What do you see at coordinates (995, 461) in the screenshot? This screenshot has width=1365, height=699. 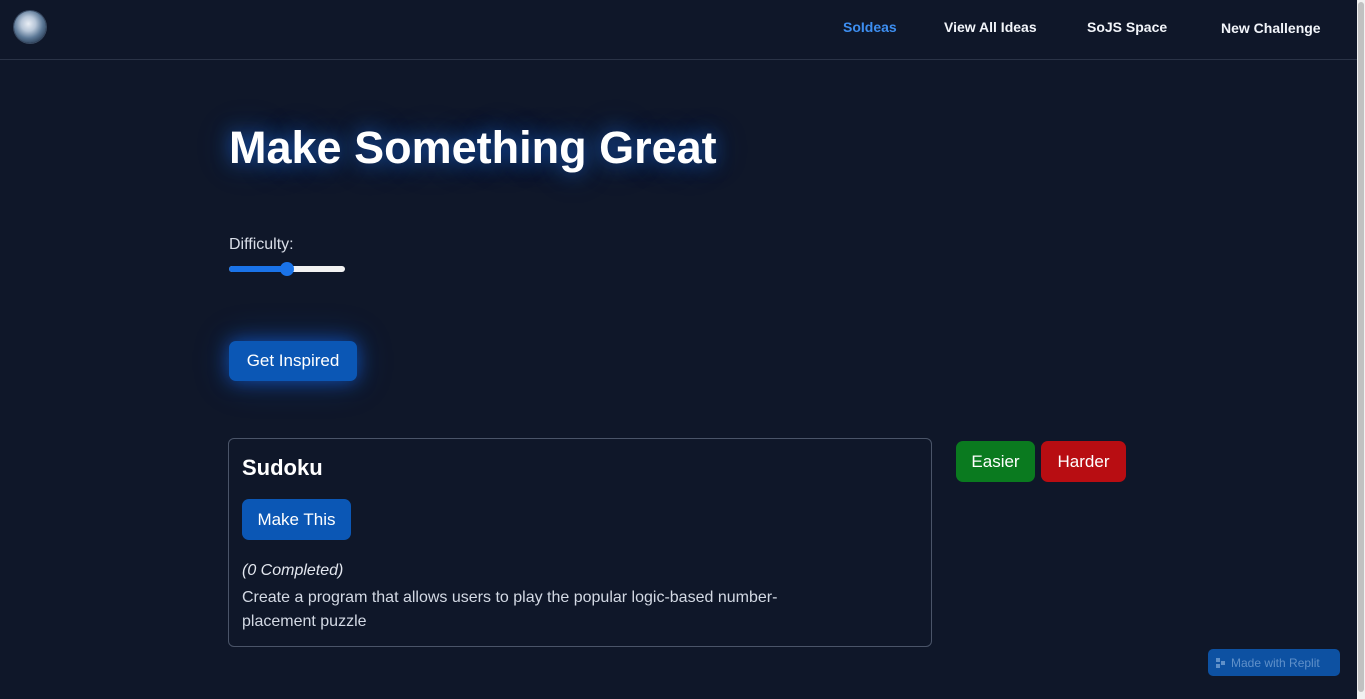 I see `easier-button: Easier` at bounding box center [995, 461].